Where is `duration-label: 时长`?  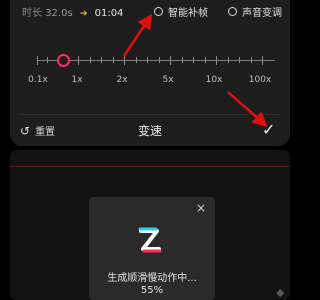
duration-label: 时长 is located at coordinates (32, 13).